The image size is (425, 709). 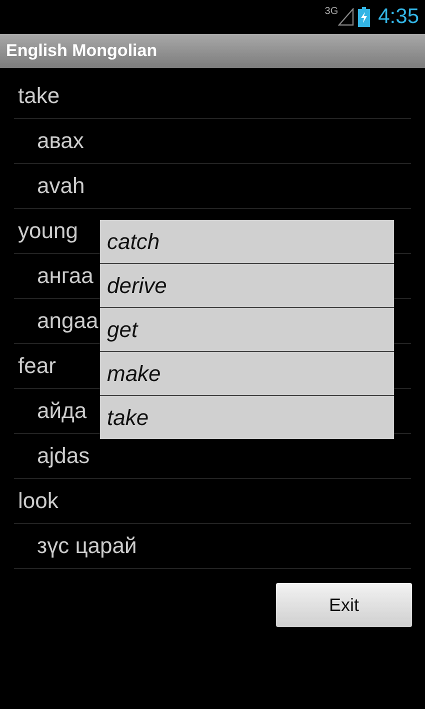 I want to click on list-item: take, so click(x=212, y=96).